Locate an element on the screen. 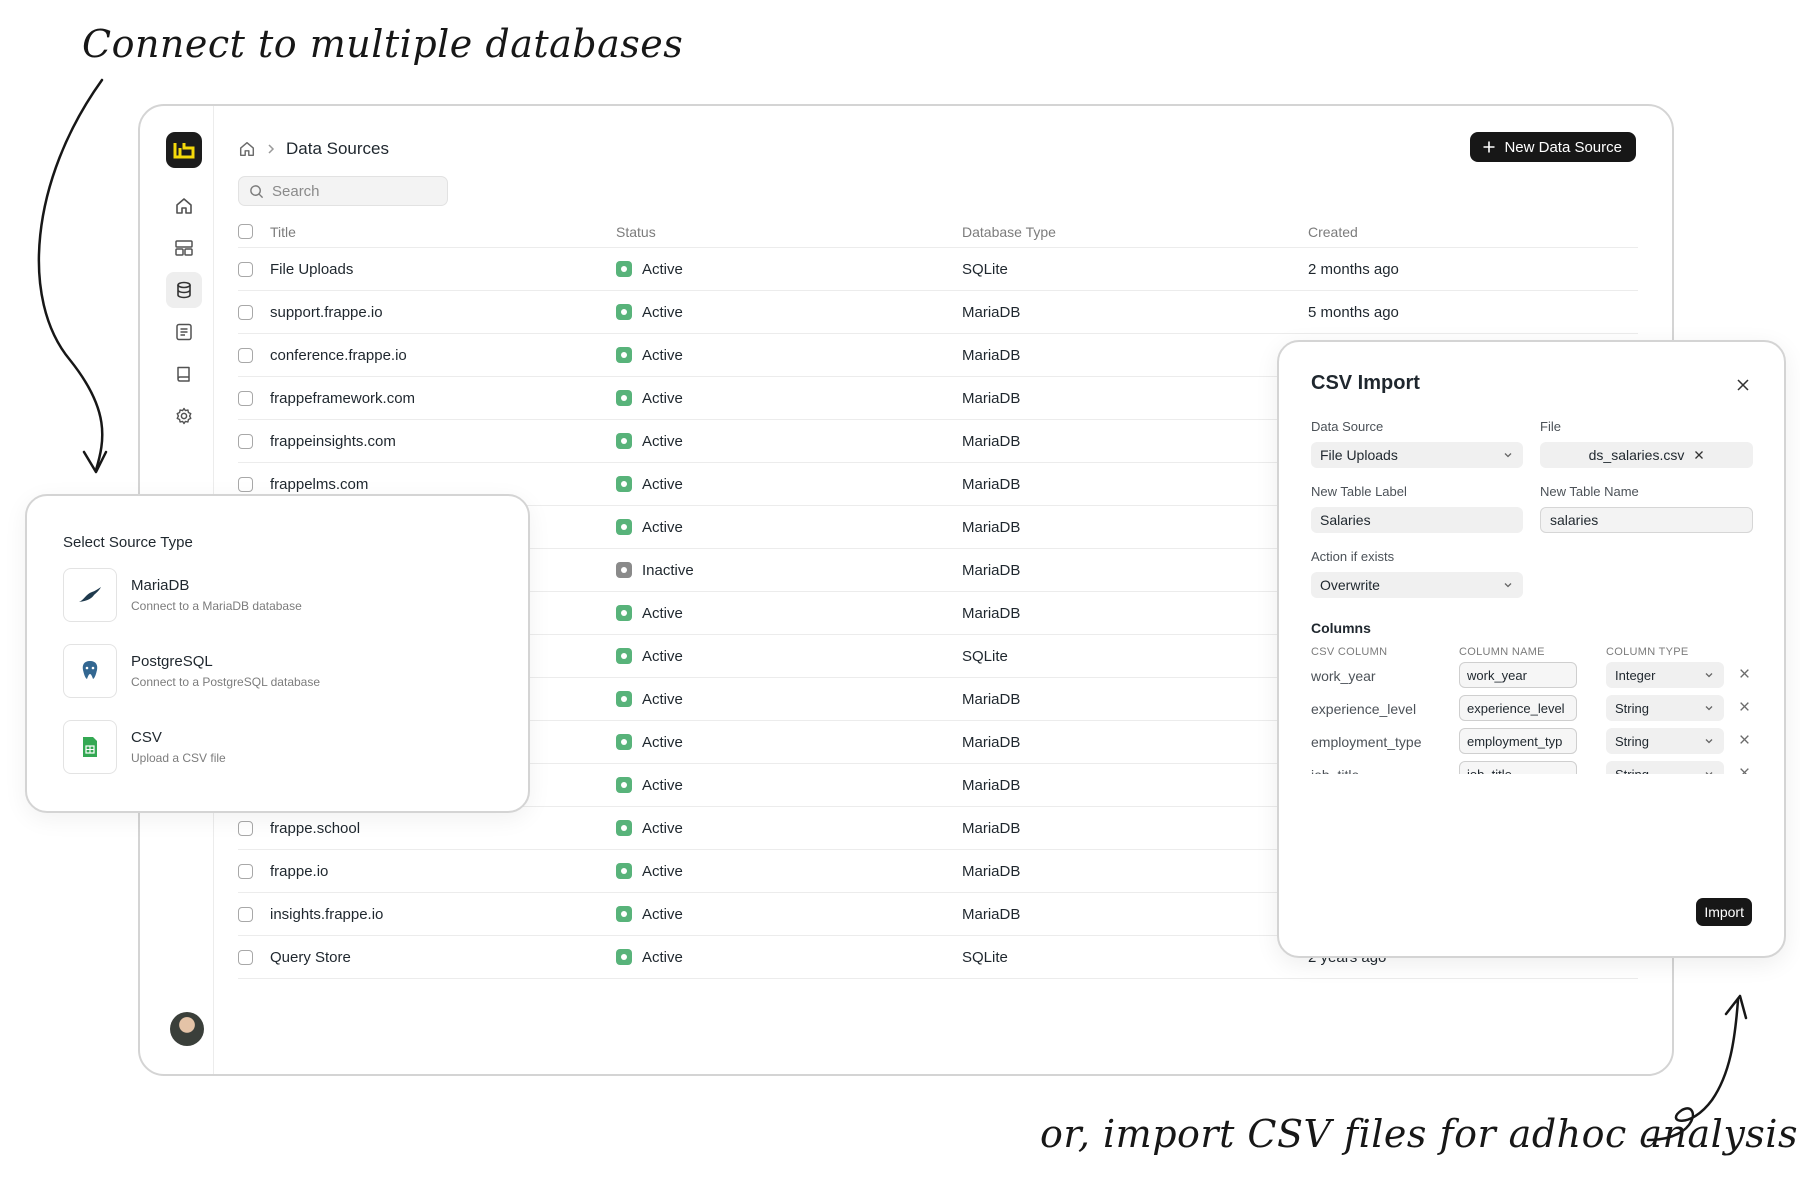 This screenshot has height=1182, width=1800. row-title: frappeframework.com is located at coordinates (342, 398).